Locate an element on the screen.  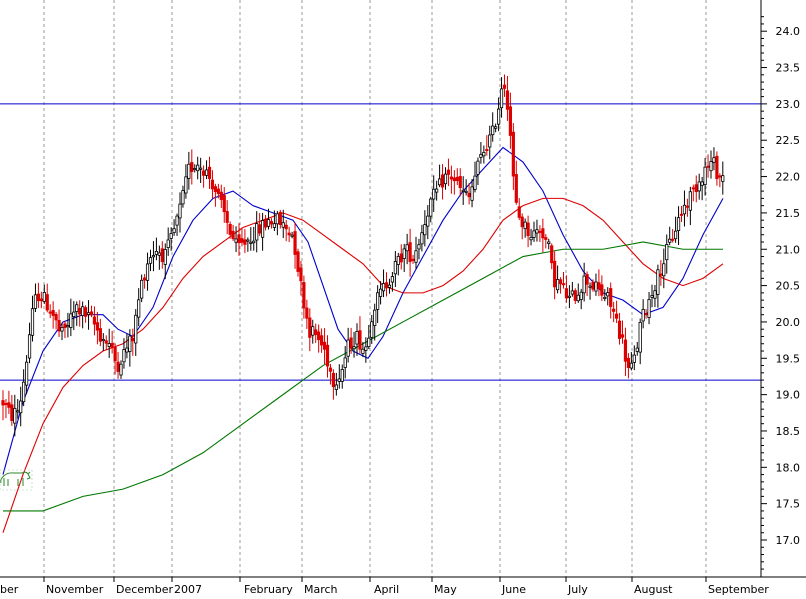
x-tick-label: ber is located at coordinates (9, 589).